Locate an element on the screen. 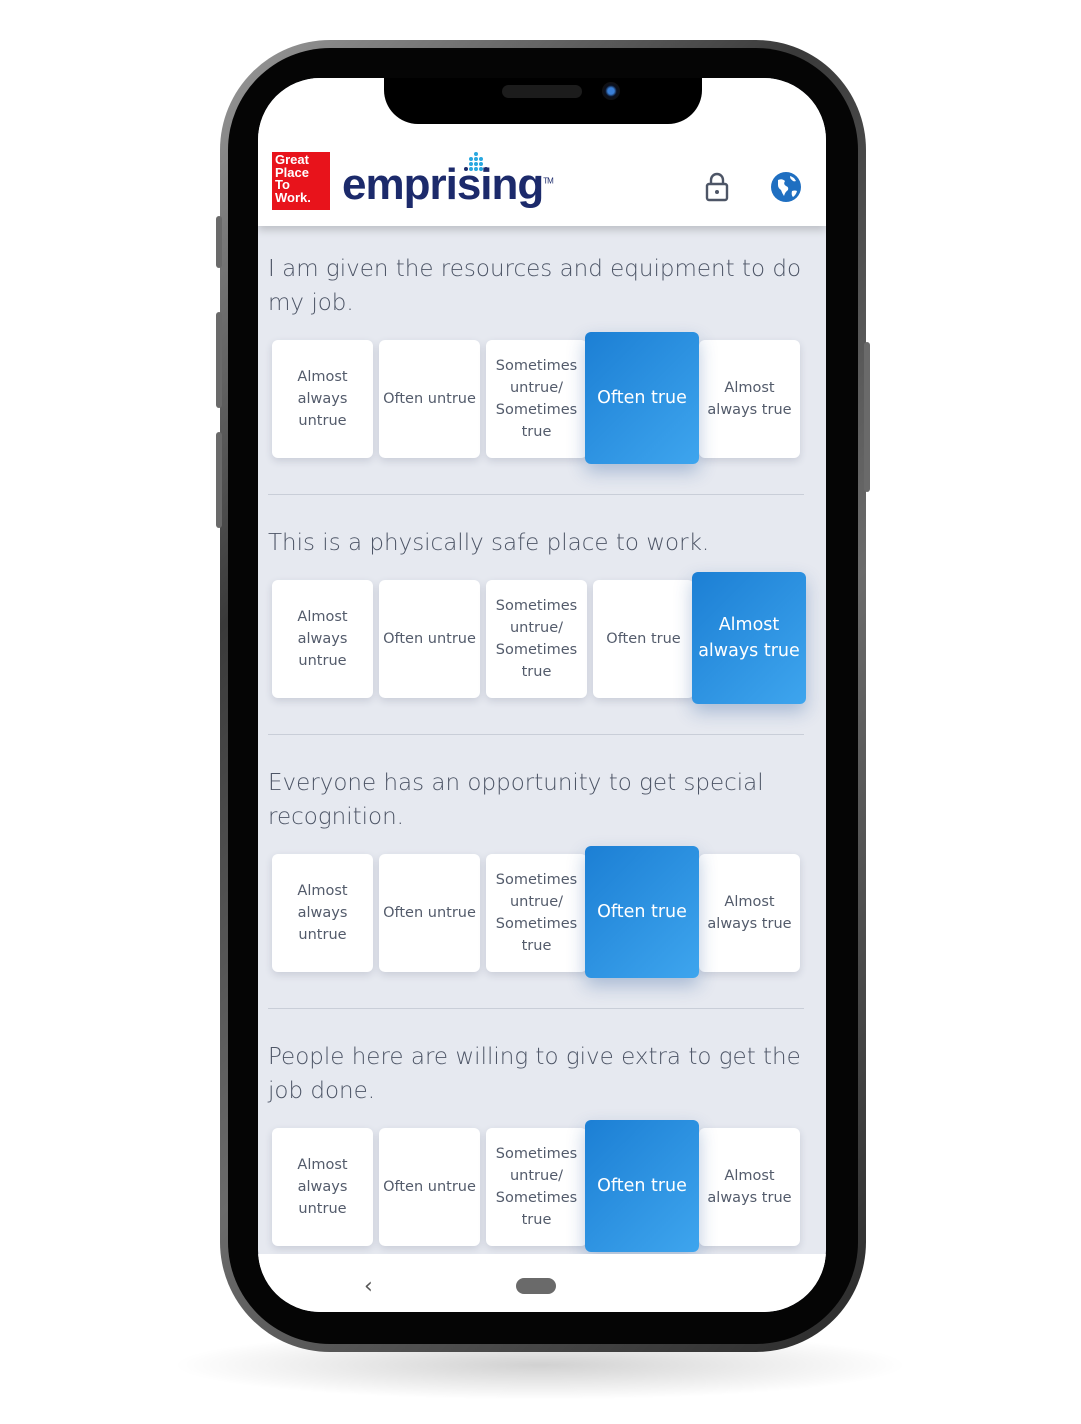 The height and width of the screenshot is (1424, 1081). lock-button is located at coordinates (717, 187).